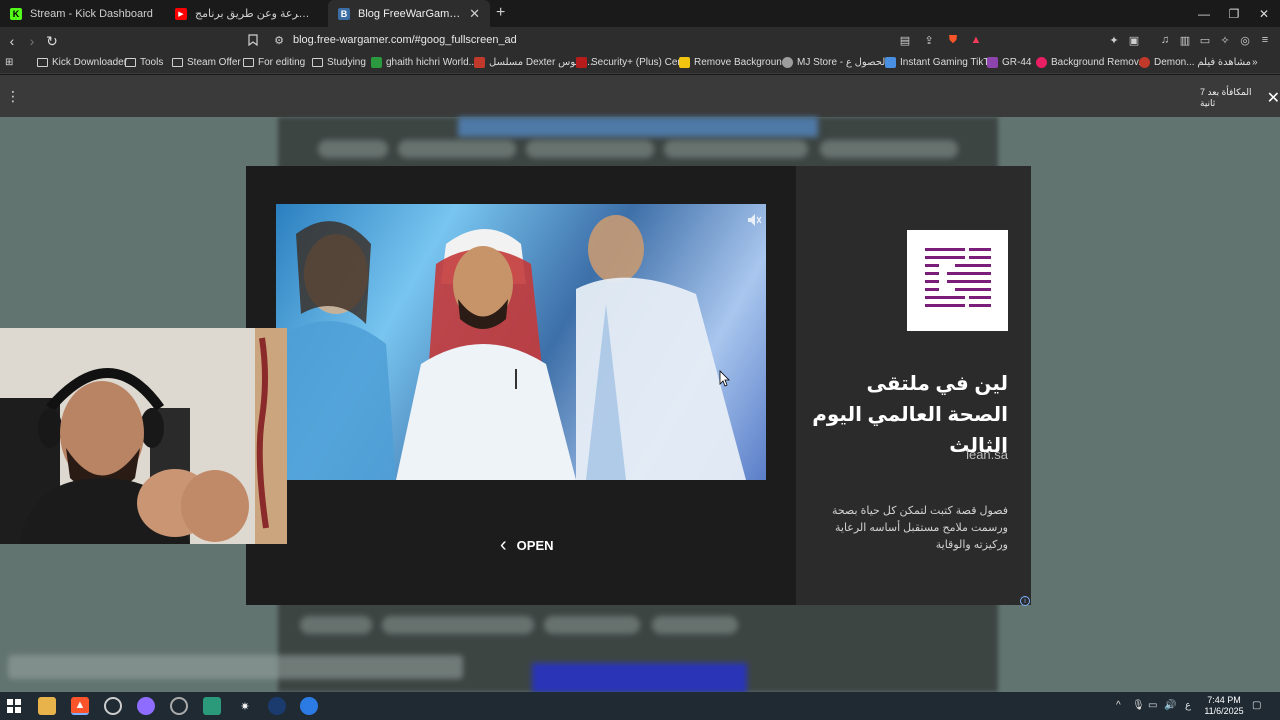  What do you see at coordinates (1170, 705) in the screenshot?
I see `volume-icon: 🔊` at bounding box center [1170, 705].